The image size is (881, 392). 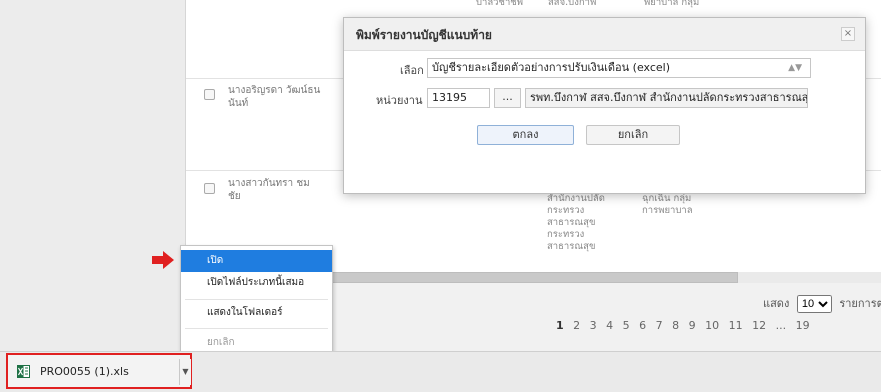 I want to click on page-link-current: 1, so click(x=560, y=325).